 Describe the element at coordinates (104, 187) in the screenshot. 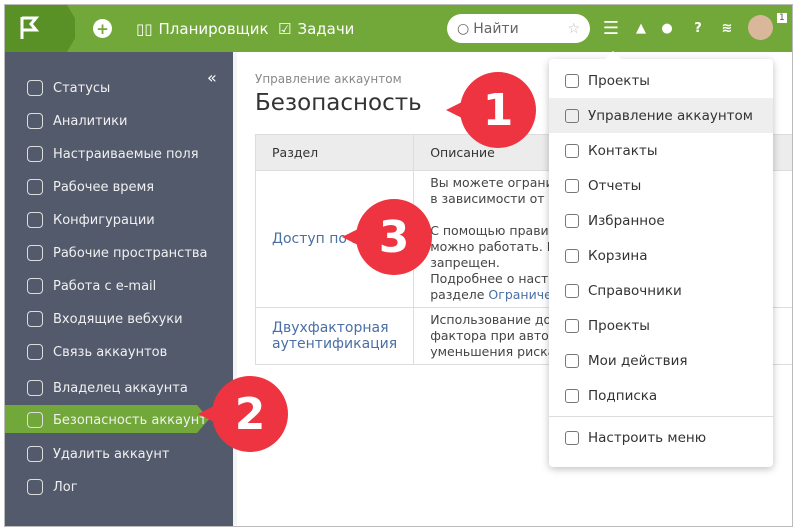

I see `sidebar-item-label: Рабочее время` at that location.